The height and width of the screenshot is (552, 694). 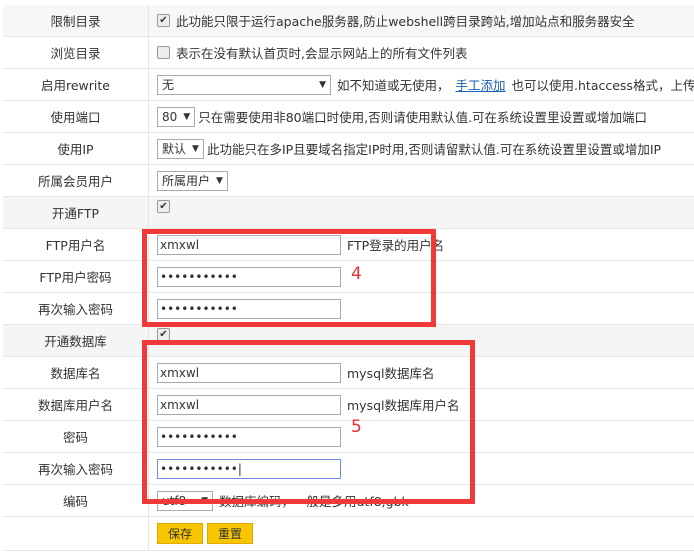 I want to click on label: 数据库名, so click(x=76, y=372).